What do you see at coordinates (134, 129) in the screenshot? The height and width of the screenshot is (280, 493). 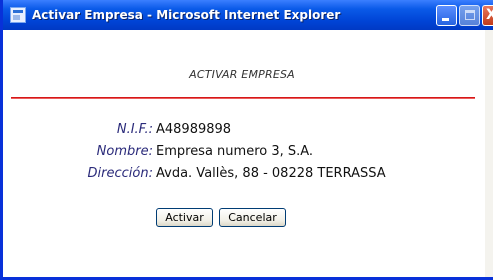 I see `nif-label: N.I.F.:` at bounding box center [134, 129].